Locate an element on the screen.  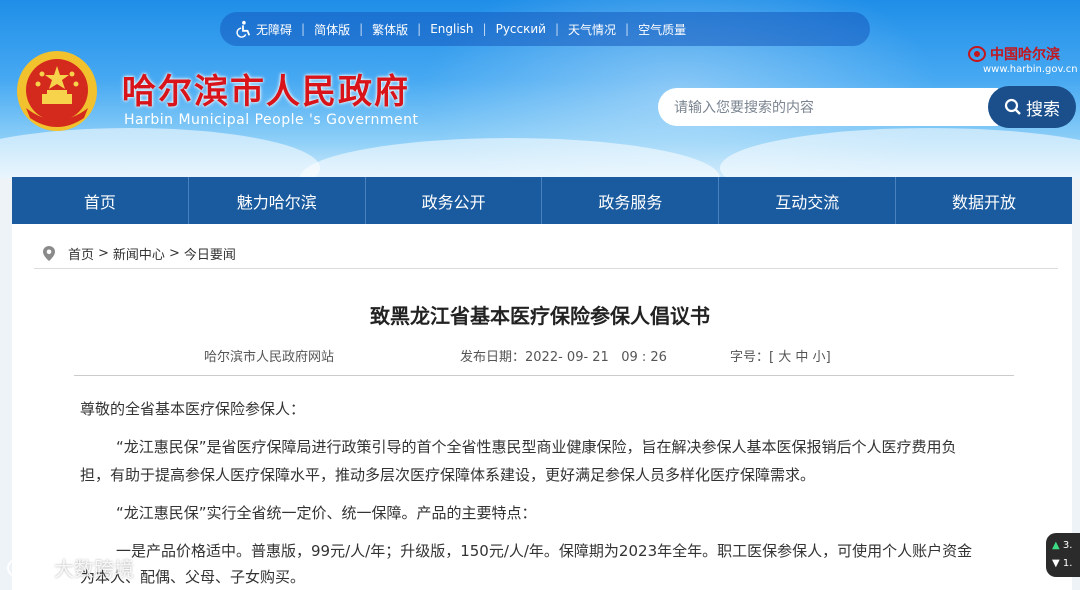
widget-value-1: 3. is located at coordinates (1067, 545).